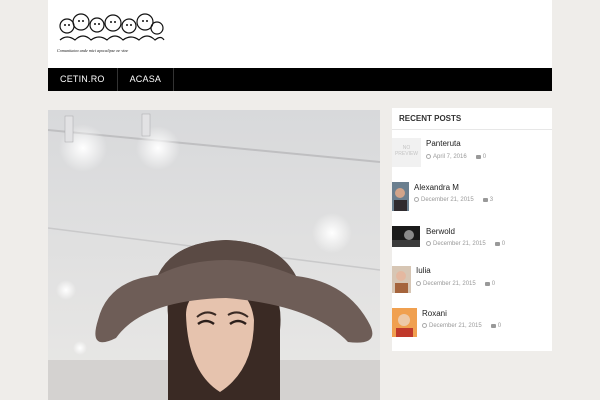  What do you see at coordinates (423, 270) in the screenshot?
I see `post-title-link: Iulia` at bounding box center [423, 270].